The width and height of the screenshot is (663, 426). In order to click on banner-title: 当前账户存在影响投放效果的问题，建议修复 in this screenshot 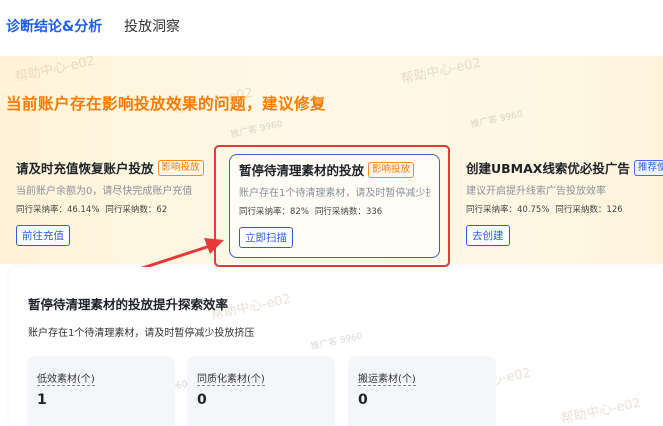, I will do `click(166, 104)`.